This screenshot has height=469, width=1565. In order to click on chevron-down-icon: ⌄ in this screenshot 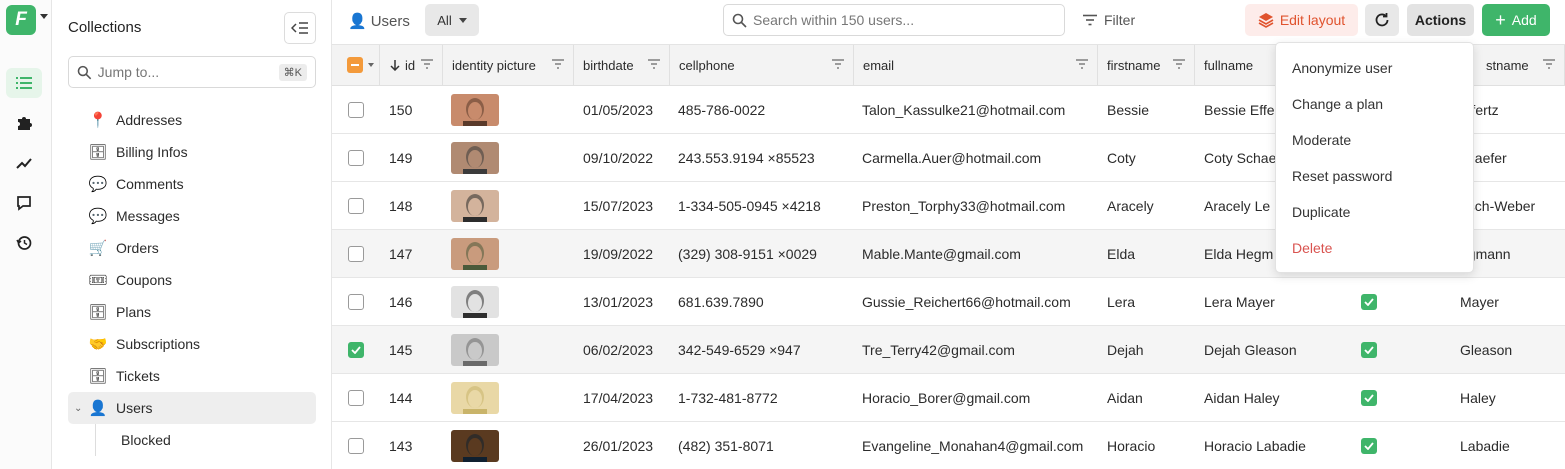, I will do `click(78, 408)`.